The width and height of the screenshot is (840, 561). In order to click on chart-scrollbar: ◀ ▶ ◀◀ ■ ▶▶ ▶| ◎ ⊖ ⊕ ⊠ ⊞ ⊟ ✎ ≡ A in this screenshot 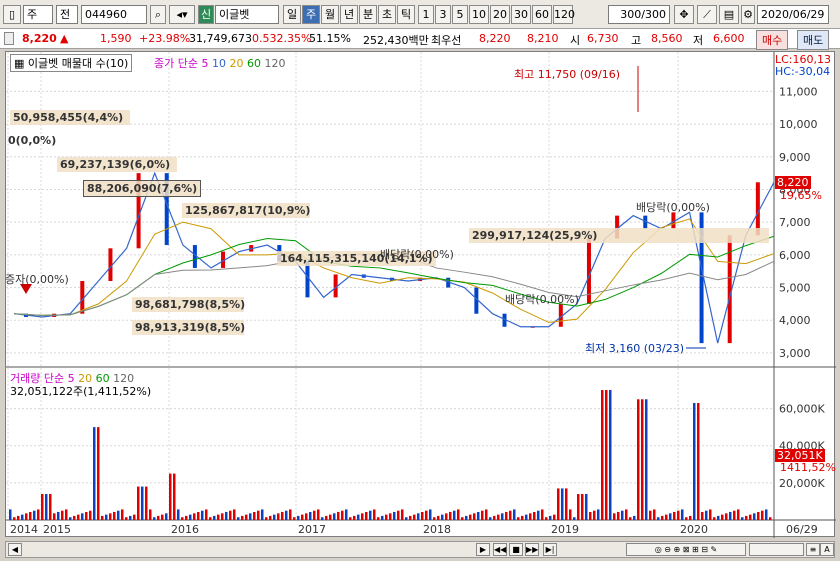, I will do `click(420, 549)`.